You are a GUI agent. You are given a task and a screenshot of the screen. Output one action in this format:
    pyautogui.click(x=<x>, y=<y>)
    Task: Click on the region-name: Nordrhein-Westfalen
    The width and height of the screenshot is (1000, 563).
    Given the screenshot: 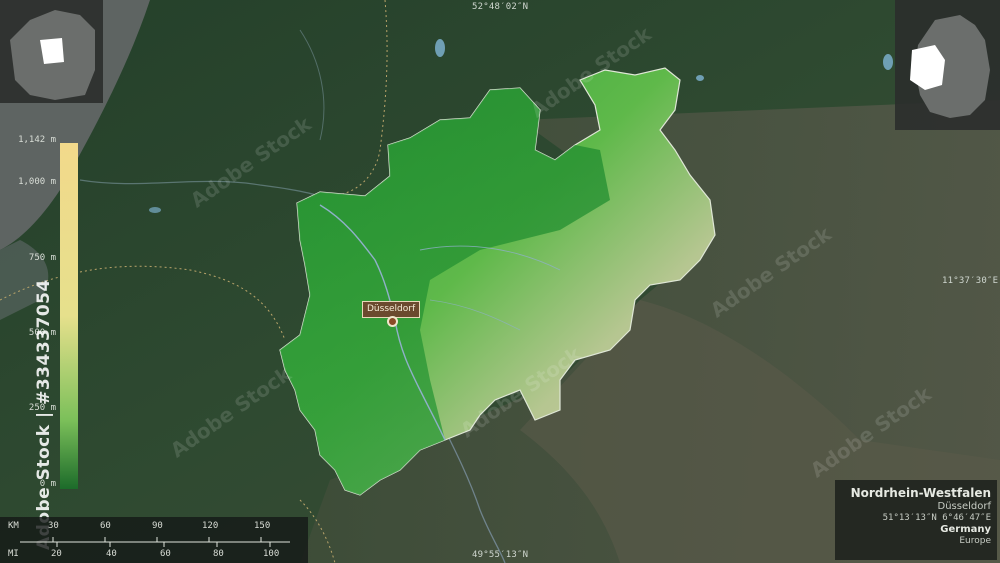 What is the action you would take?
    pyautogui.click(x=920, y=493)
    